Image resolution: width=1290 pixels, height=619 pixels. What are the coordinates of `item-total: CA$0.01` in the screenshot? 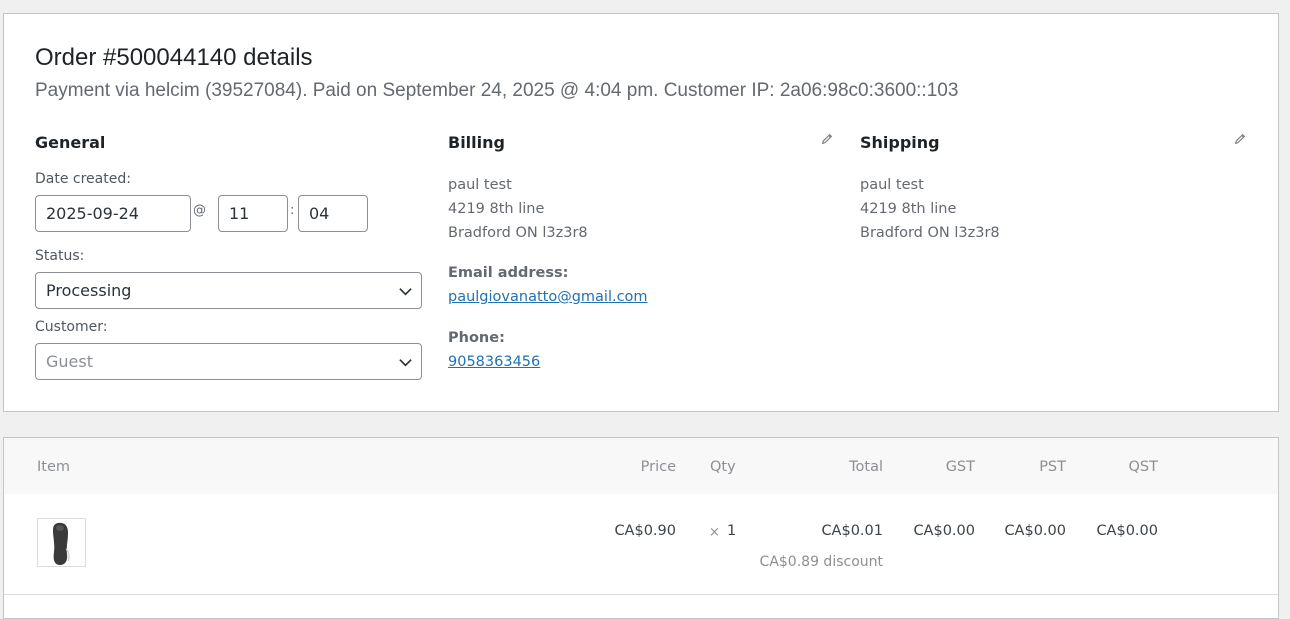 It's located at (852, 531).